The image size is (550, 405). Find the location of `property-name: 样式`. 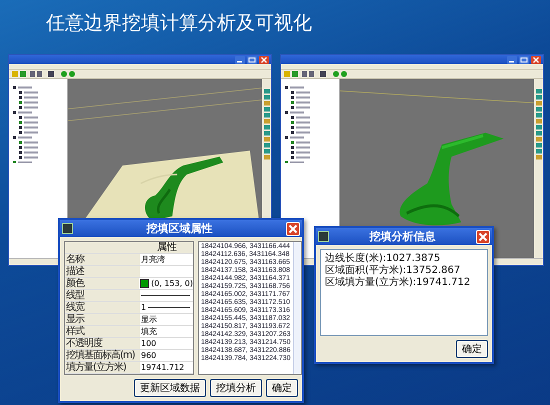

property-name: 样式 is located at coordinates (102, 331).